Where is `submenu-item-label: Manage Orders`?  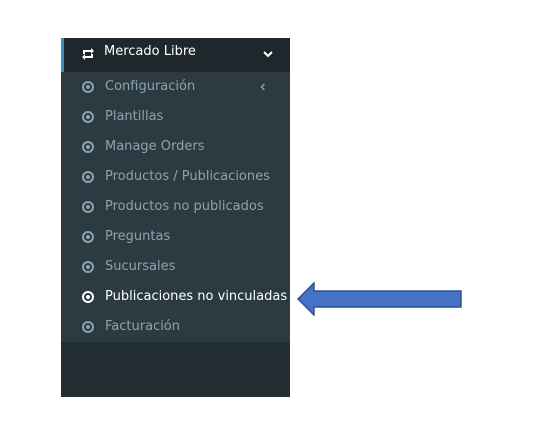
submenu-item-label: Manage Orders is located at coordinates (155, 146).